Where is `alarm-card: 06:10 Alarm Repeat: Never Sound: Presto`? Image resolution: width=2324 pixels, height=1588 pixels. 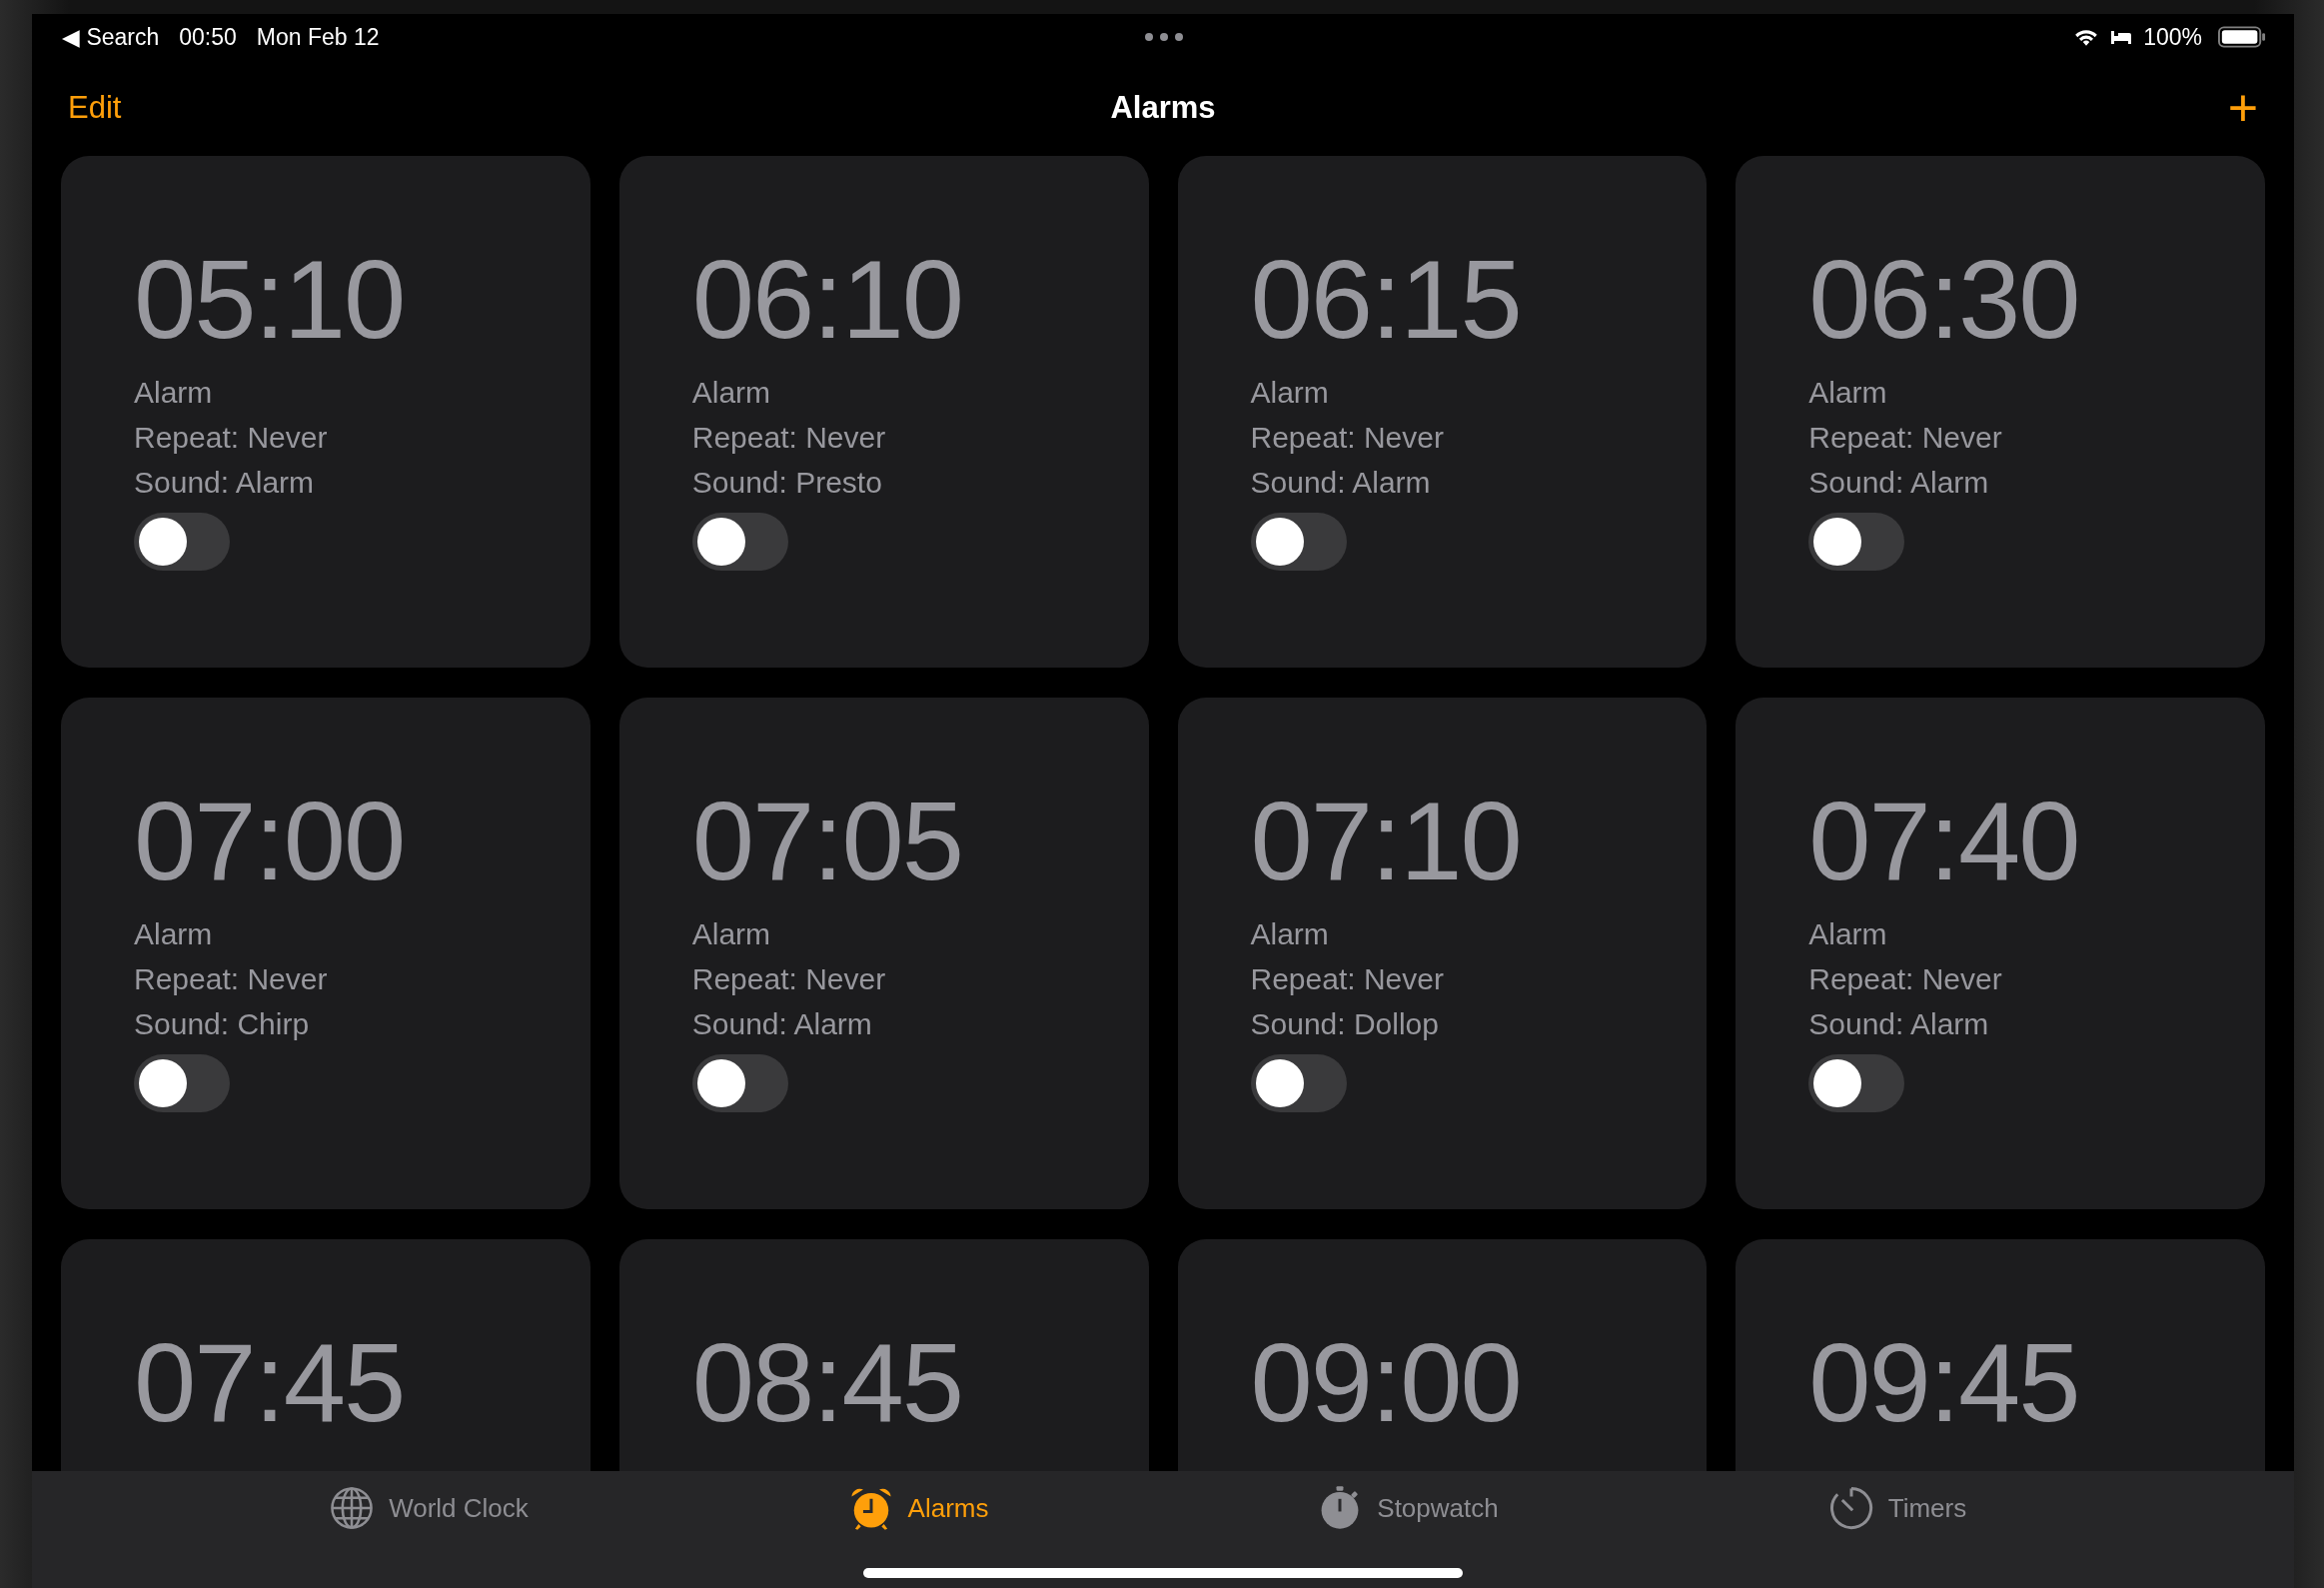 alarm-card: 06:10 Alarm Repeat: Never Sound: Presto is located at coordinates (883, 412).